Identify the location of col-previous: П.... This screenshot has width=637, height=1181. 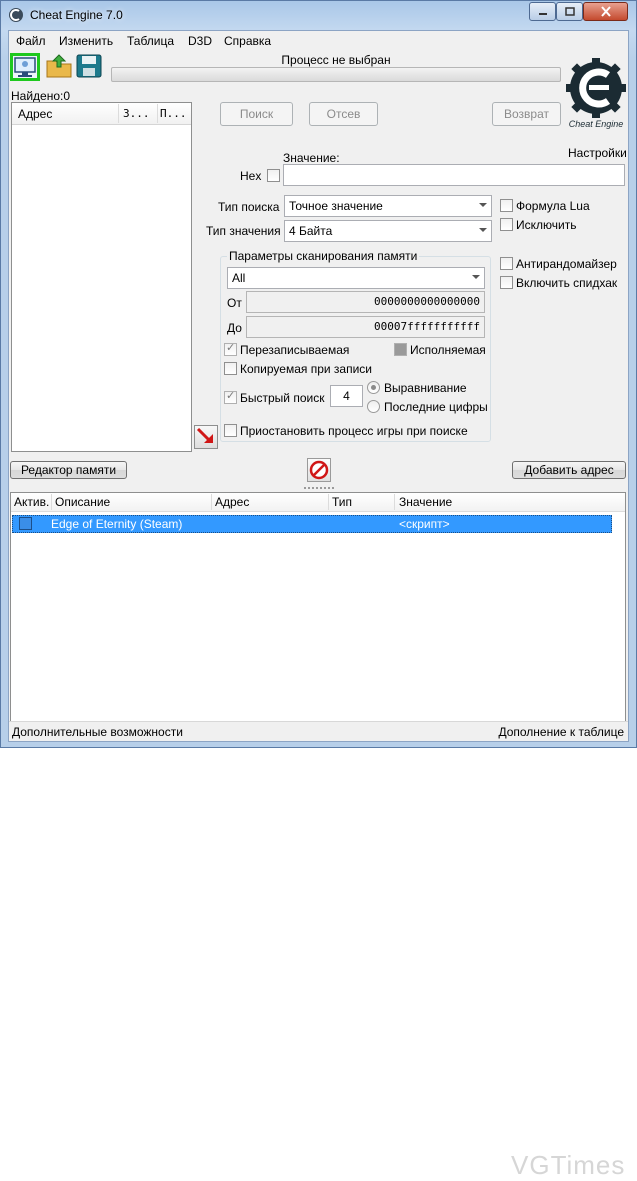
(173, 114).